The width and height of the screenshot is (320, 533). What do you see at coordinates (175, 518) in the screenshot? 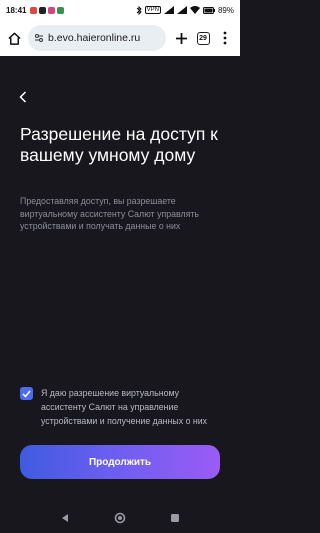
I see `recents-nav-icon` at bounding box center [175, 518].